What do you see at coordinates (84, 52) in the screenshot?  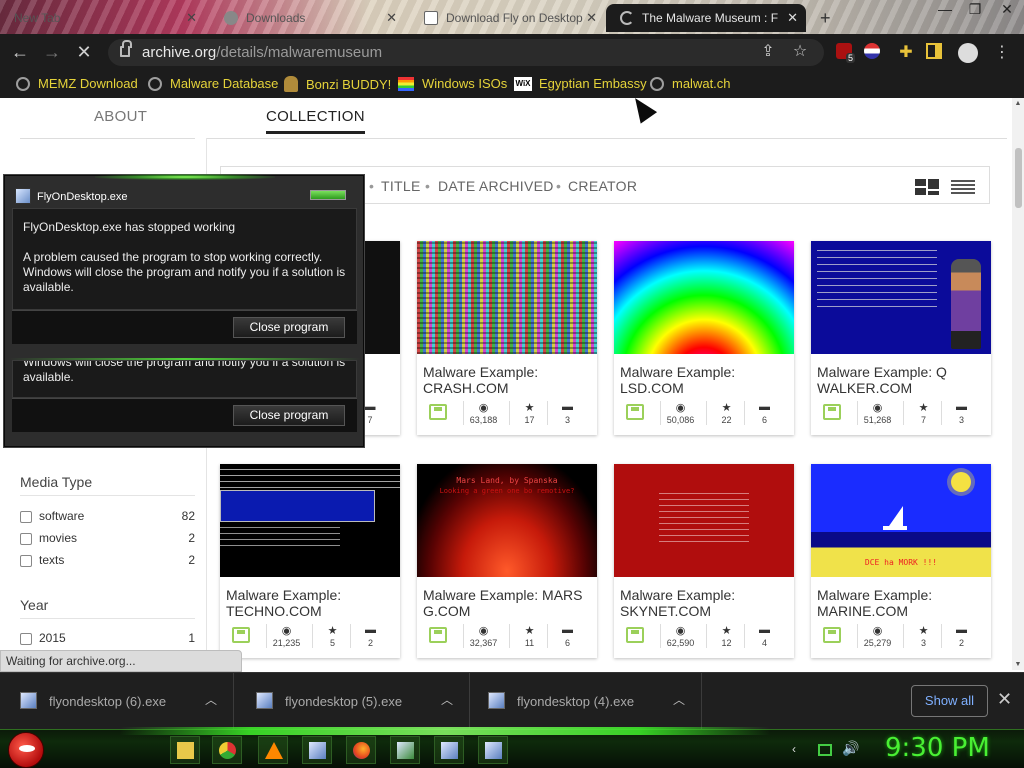 I see `stop-loading-icon: ✕` at bounding box center [84, 52].